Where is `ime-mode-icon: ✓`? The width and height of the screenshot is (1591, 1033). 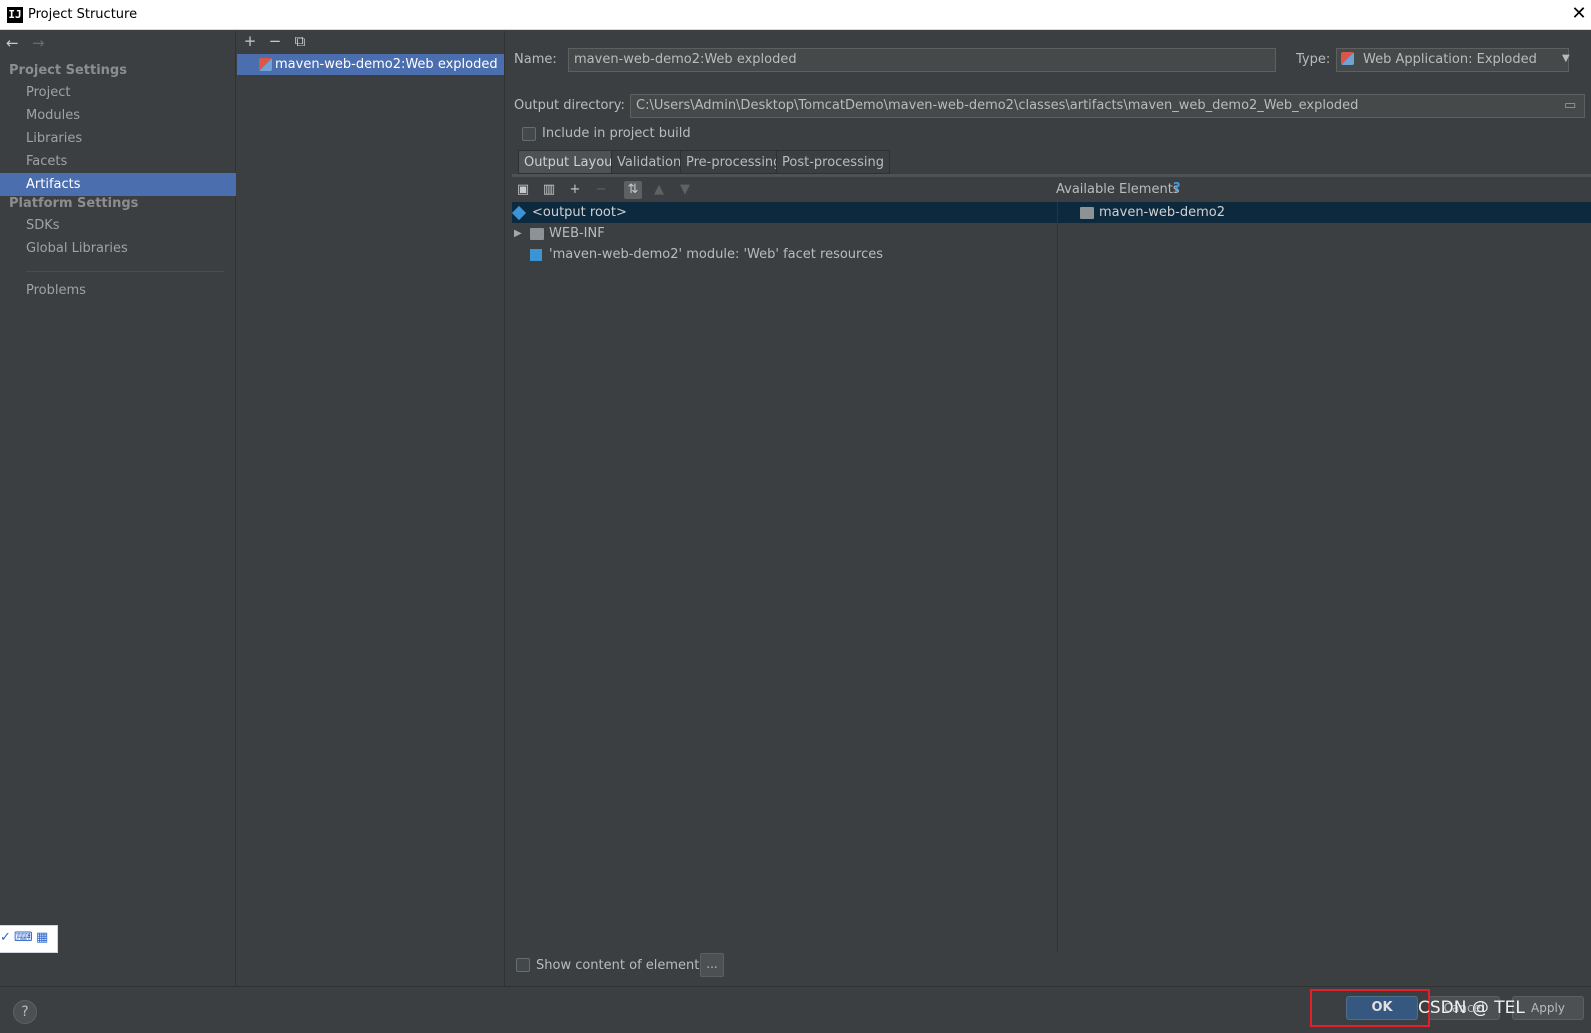
ime-mode-icon: ✓ is located at coordinates (5, 937).